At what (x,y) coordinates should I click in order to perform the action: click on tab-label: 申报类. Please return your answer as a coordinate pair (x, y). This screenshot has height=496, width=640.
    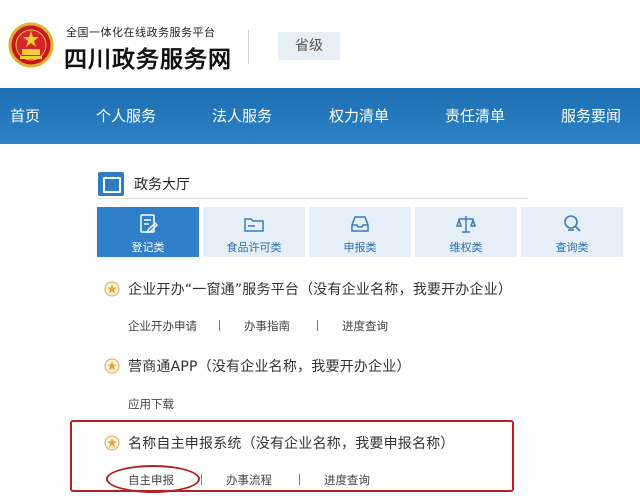
    Looking at the image, I should click on (360, 247).